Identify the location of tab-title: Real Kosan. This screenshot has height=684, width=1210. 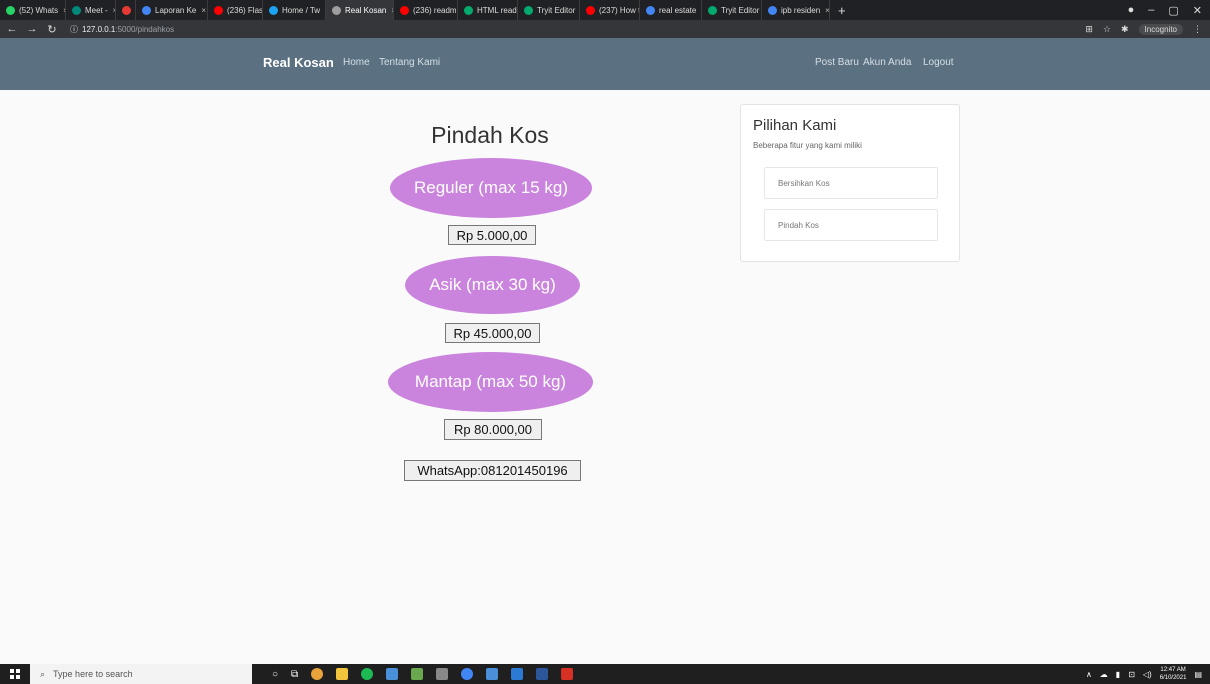
(366, 10).